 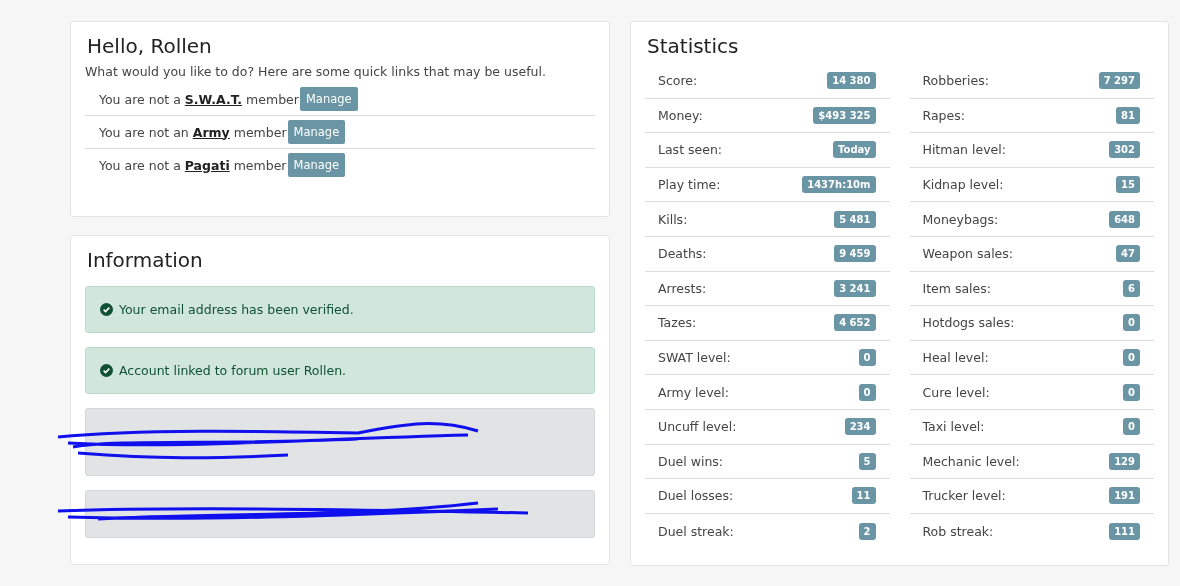 I want to click on stat-label: Moneybags:, so click(x=960, y=219).